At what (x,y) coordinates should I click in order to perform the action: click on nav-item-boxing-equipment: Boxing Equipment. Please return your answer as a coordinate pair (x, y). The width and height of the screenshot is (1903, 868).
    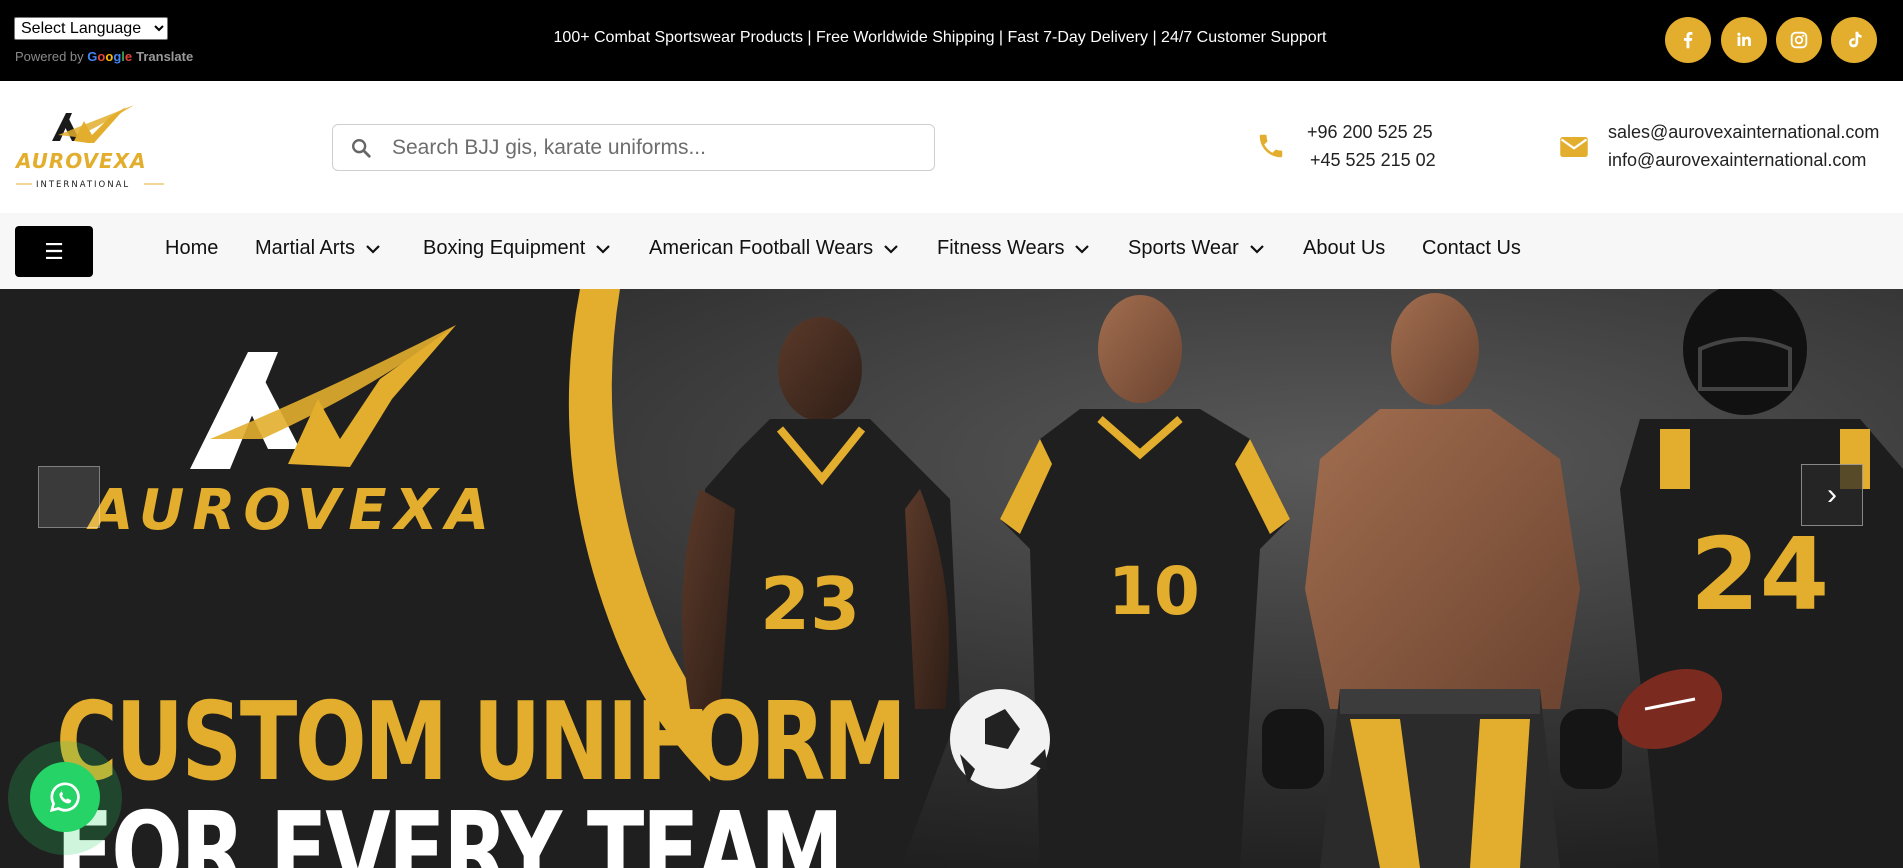
    Looking at the image, I should click on (517, 248).